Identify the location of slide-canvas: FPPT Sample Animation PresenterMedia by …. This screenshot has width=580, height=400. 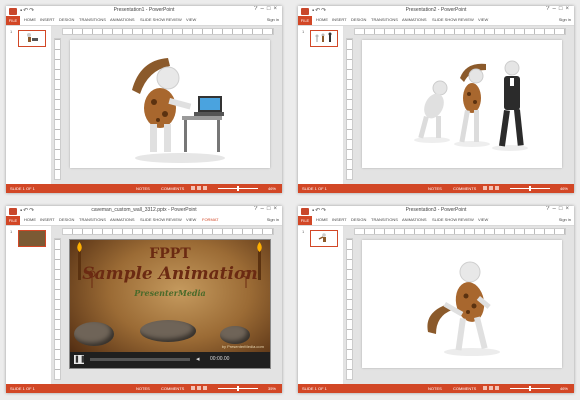
(170, 304).